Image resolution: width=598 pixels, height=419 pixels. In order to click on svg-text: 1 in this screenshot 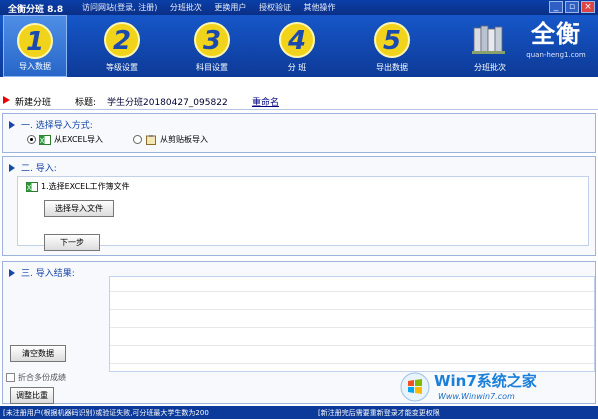, I will do `click(35, 42)`.